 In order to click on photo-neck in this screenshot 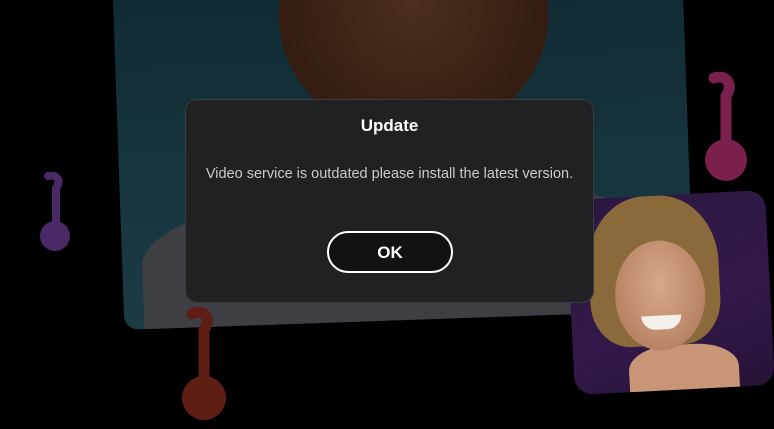, I will do `click(684, 368)`.